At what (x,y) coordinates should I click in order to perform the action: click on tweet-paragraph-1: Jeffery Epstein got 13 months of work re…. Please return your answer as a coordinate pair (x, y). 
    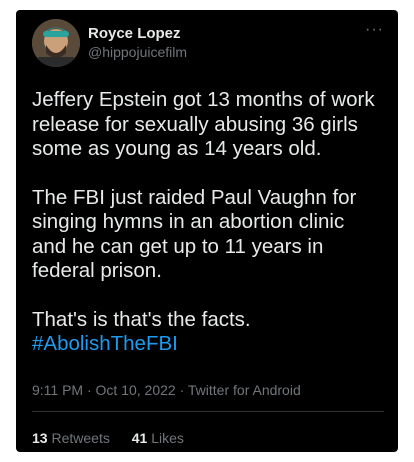
    Looking at the image, I should click on (203, 124).